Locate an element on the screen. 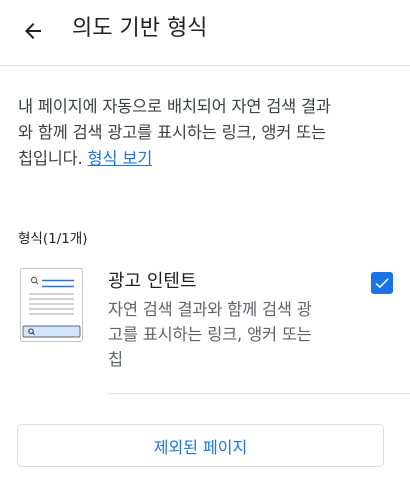 The width and height of the screenshot is (410, 486). back-button is located at coordinates (33, 31).